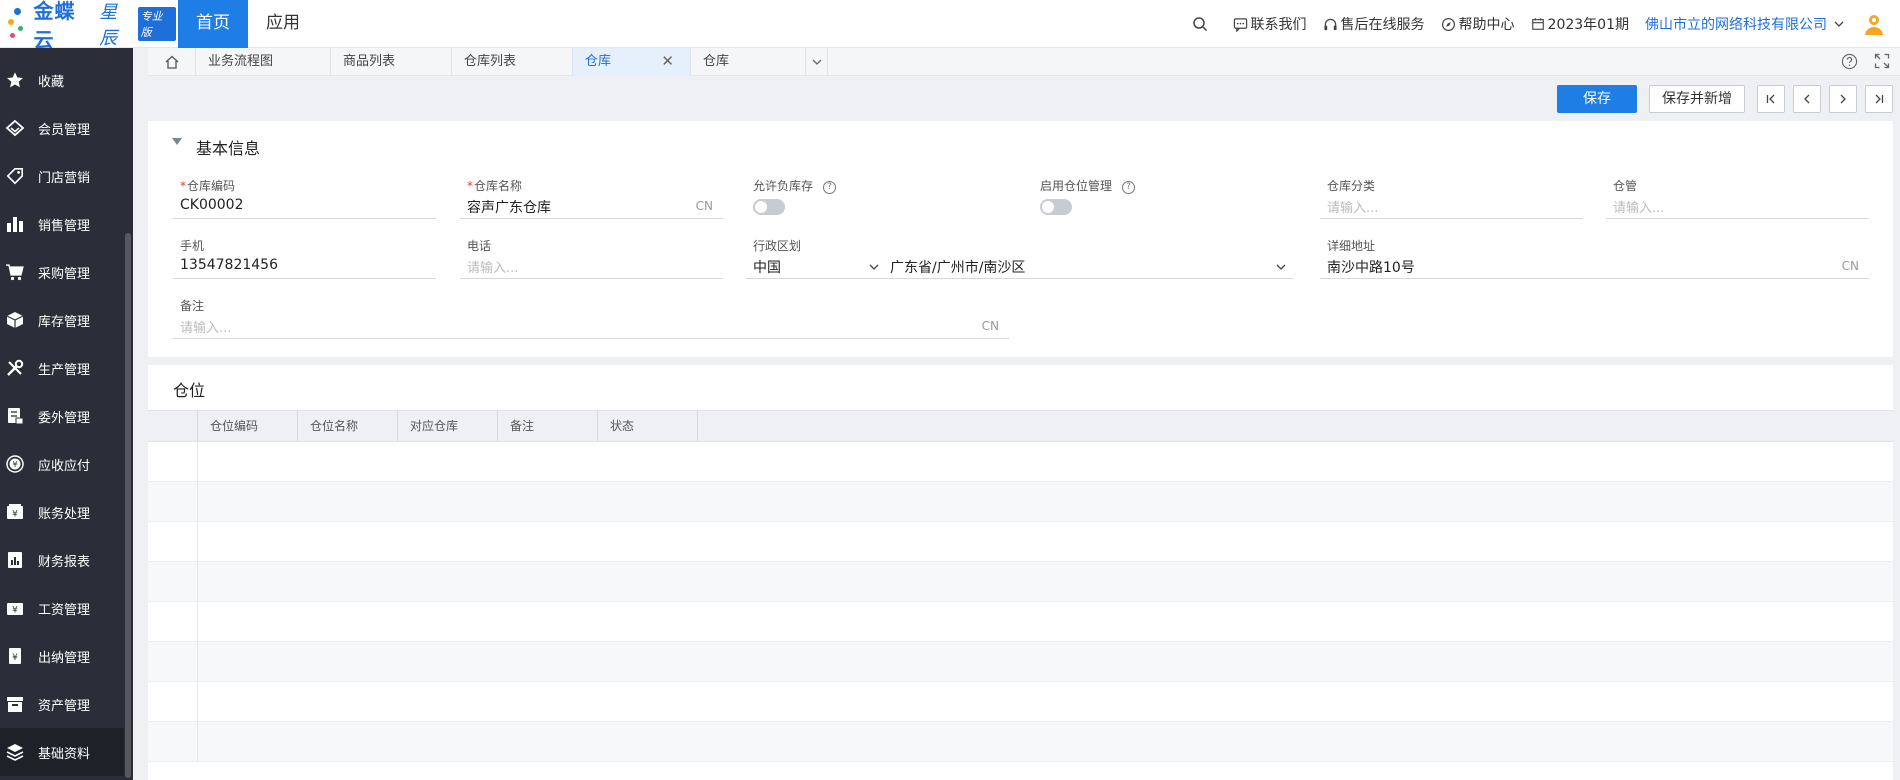 The height and width of the screenshot is (780, 1900). Describe the element at coordinates (15, 416) in the screenshot. I see `outsource-icon` at that location.